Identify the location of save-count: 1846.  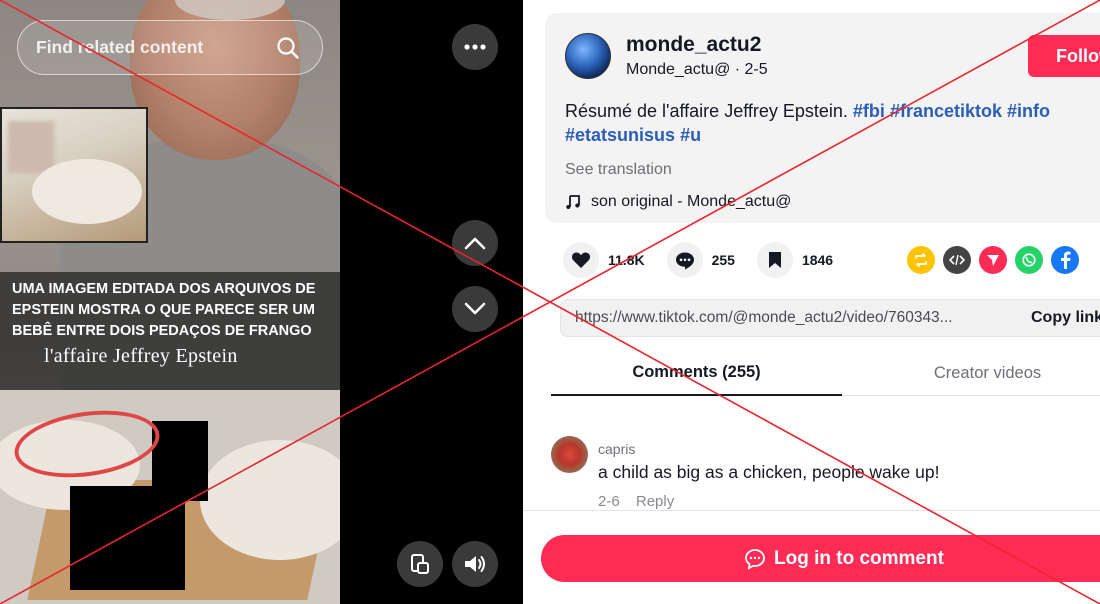
(817, 260).